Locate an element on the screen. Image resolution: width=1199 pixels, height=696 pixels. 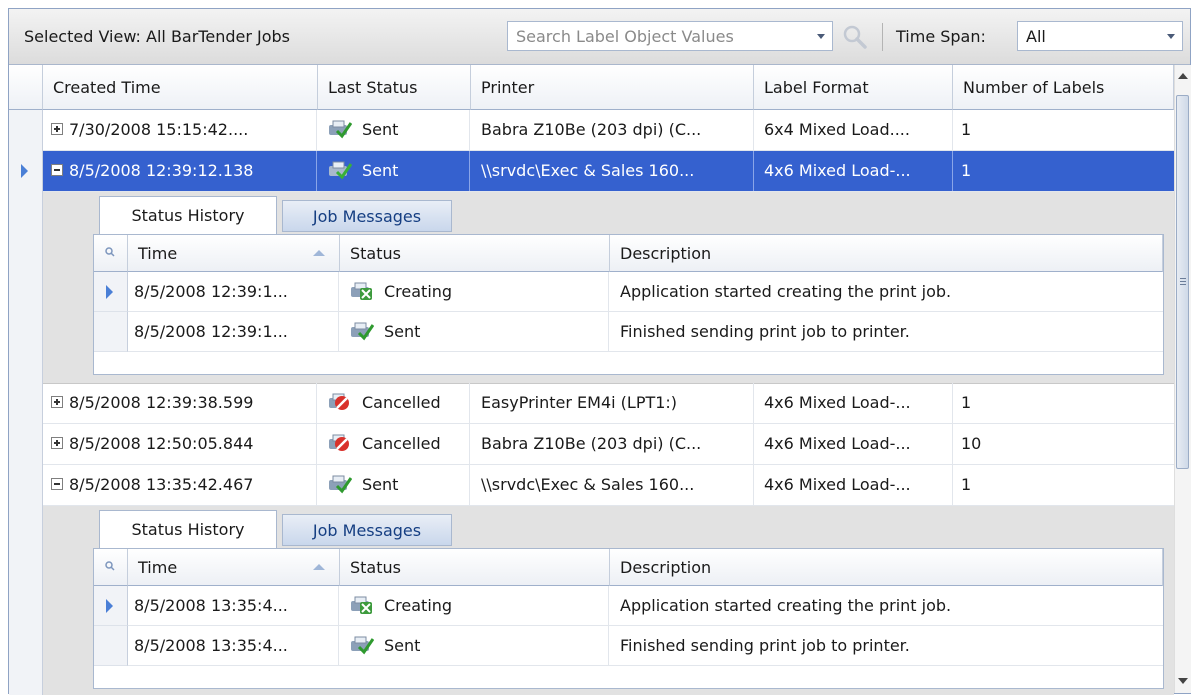
time-span-value: All is located at coordinates (1036, 36).